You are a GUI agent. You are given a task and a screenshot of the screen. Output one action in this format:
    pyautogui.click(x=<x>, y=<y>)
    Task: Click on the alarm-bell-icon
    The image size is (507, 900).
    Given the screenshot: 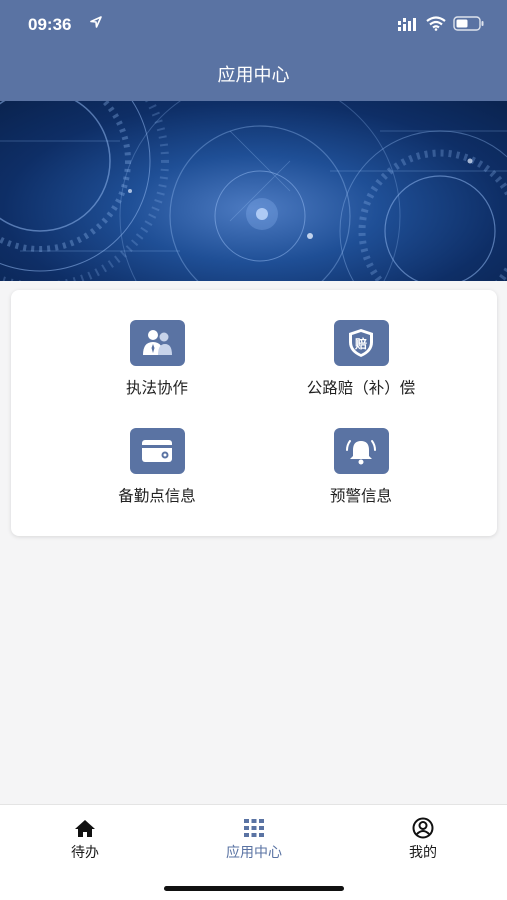 What is the action you would take?
    pyautogui.click(x=361, y=451)
    